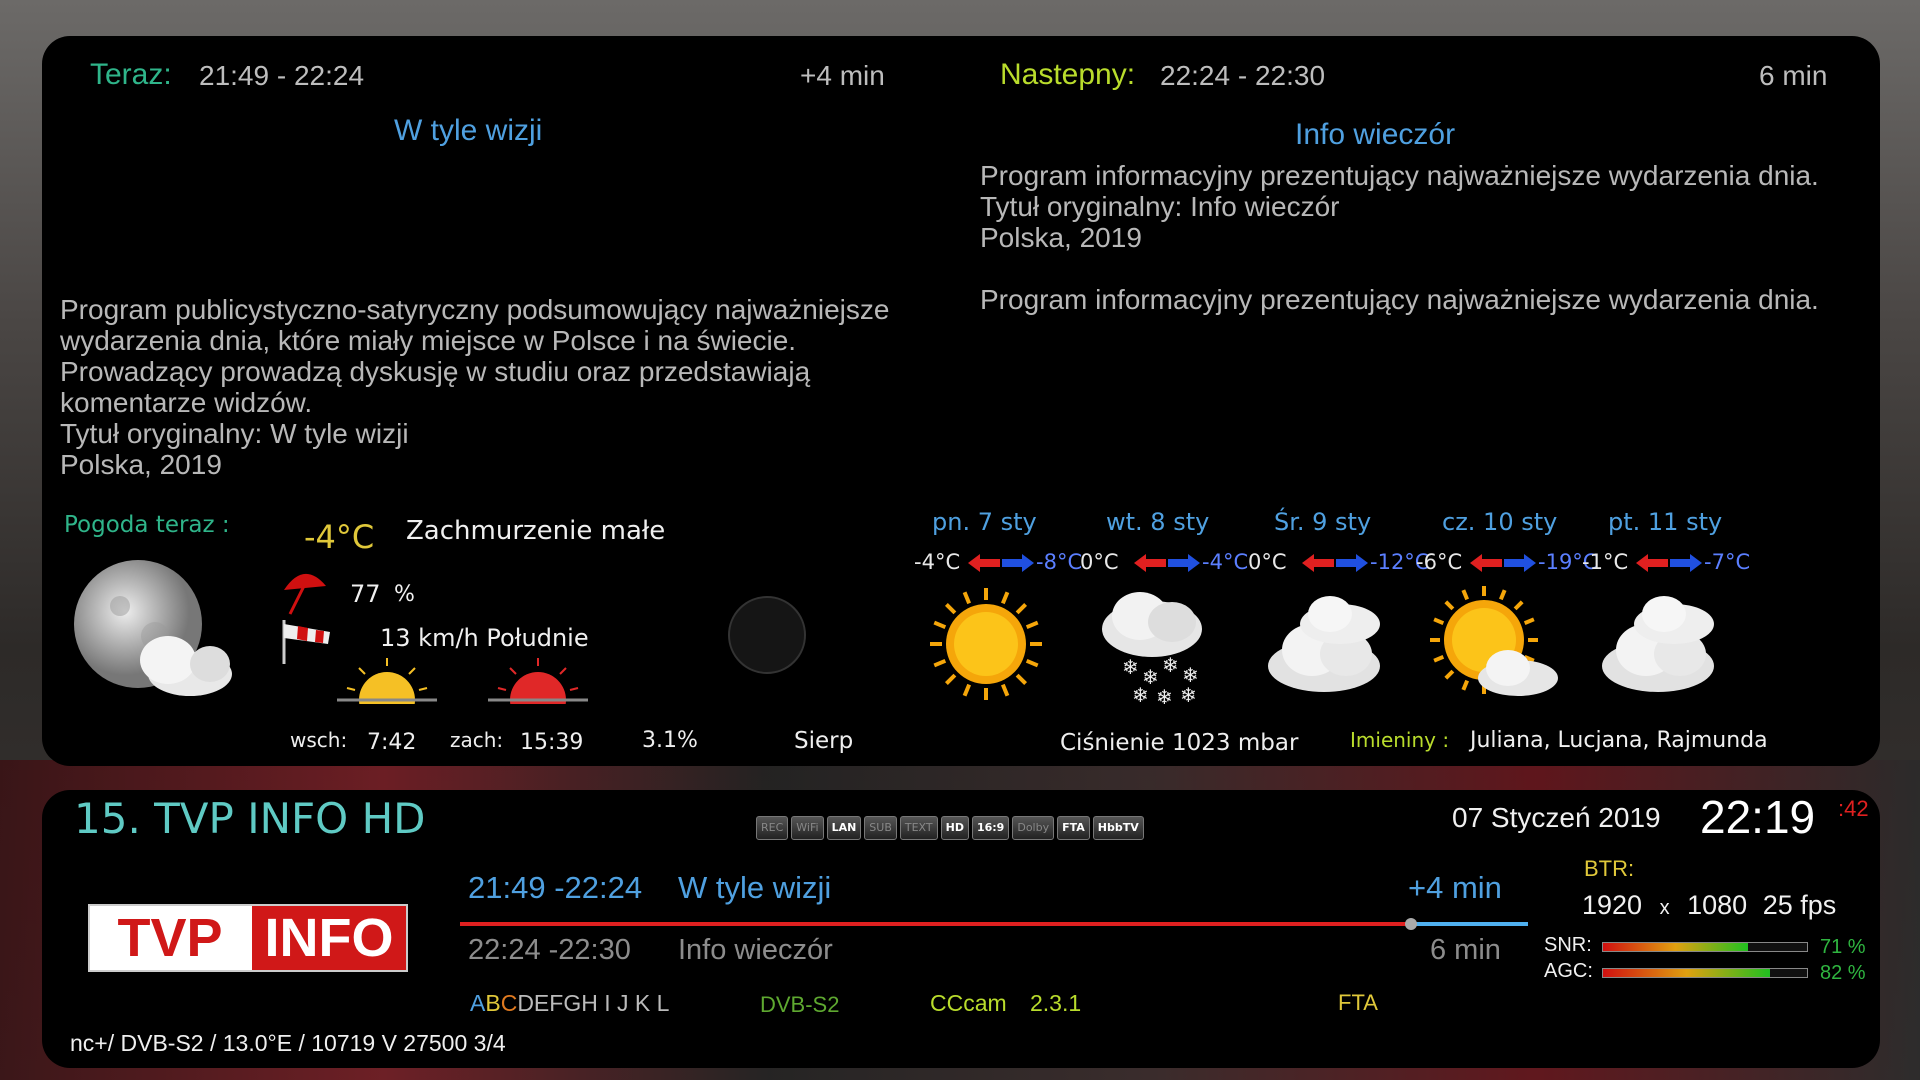 Image resolution: width=1920 pixels, height=1080 pixels. I want to click on cam-version: 2.3.1, so click(1056, 1003).